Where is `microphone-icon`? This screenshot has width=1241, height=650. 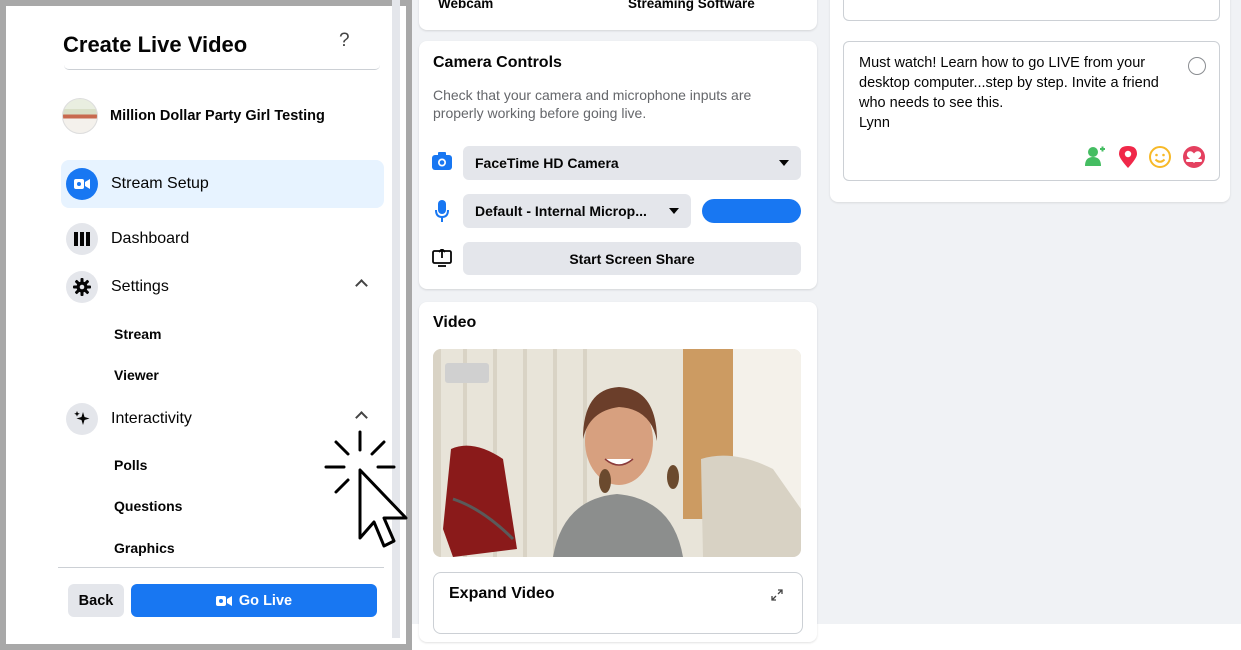
microphone-icon is located at coordinates (442, 213).